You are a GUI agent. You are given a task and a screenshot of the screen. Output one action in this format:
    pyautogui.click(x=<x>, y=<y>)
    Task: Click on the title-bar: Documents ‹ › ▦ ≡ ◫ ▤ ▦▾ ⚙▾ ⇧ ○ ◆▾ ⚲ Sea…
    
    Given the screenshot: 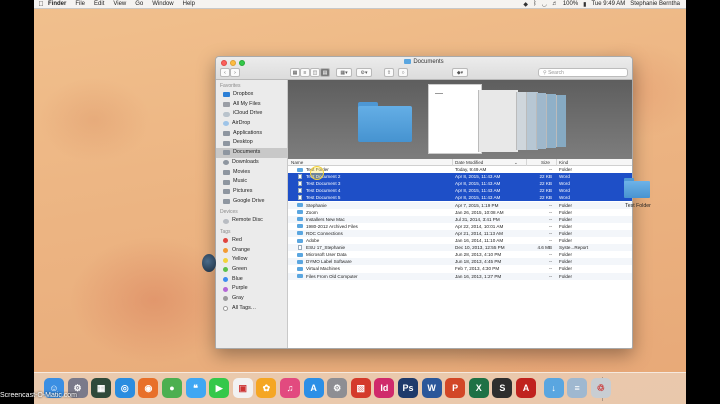 What is the action you would take?
    pyautogui.click(x=424, y=68)
    